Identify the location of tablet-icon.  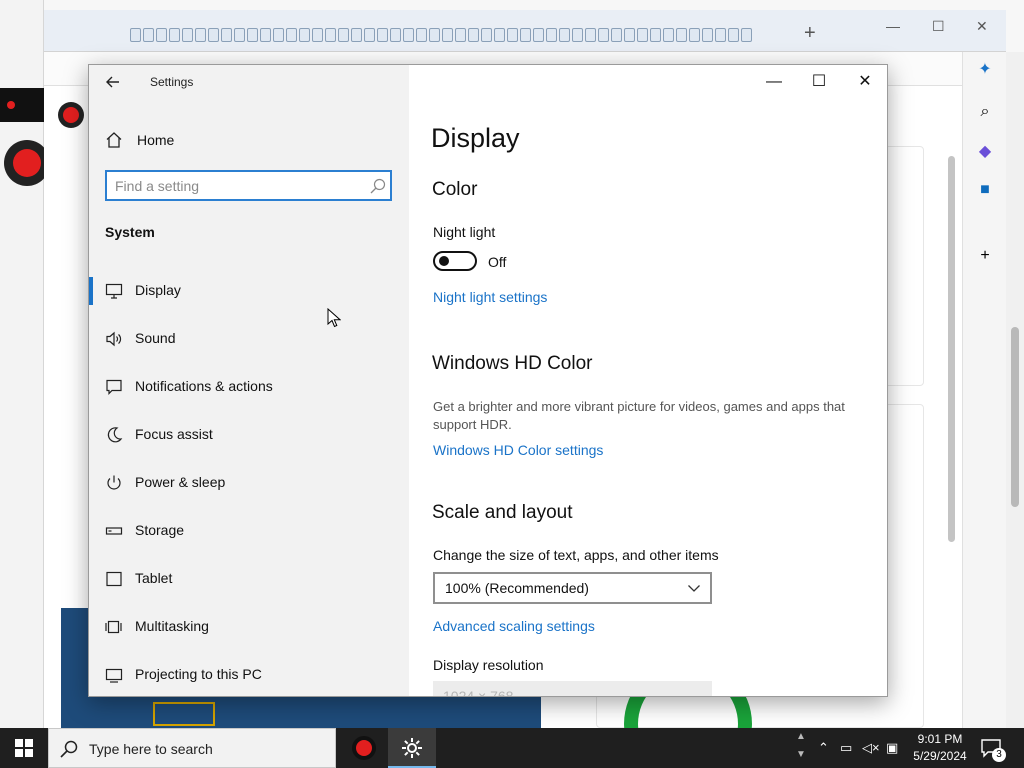
(114, 579).